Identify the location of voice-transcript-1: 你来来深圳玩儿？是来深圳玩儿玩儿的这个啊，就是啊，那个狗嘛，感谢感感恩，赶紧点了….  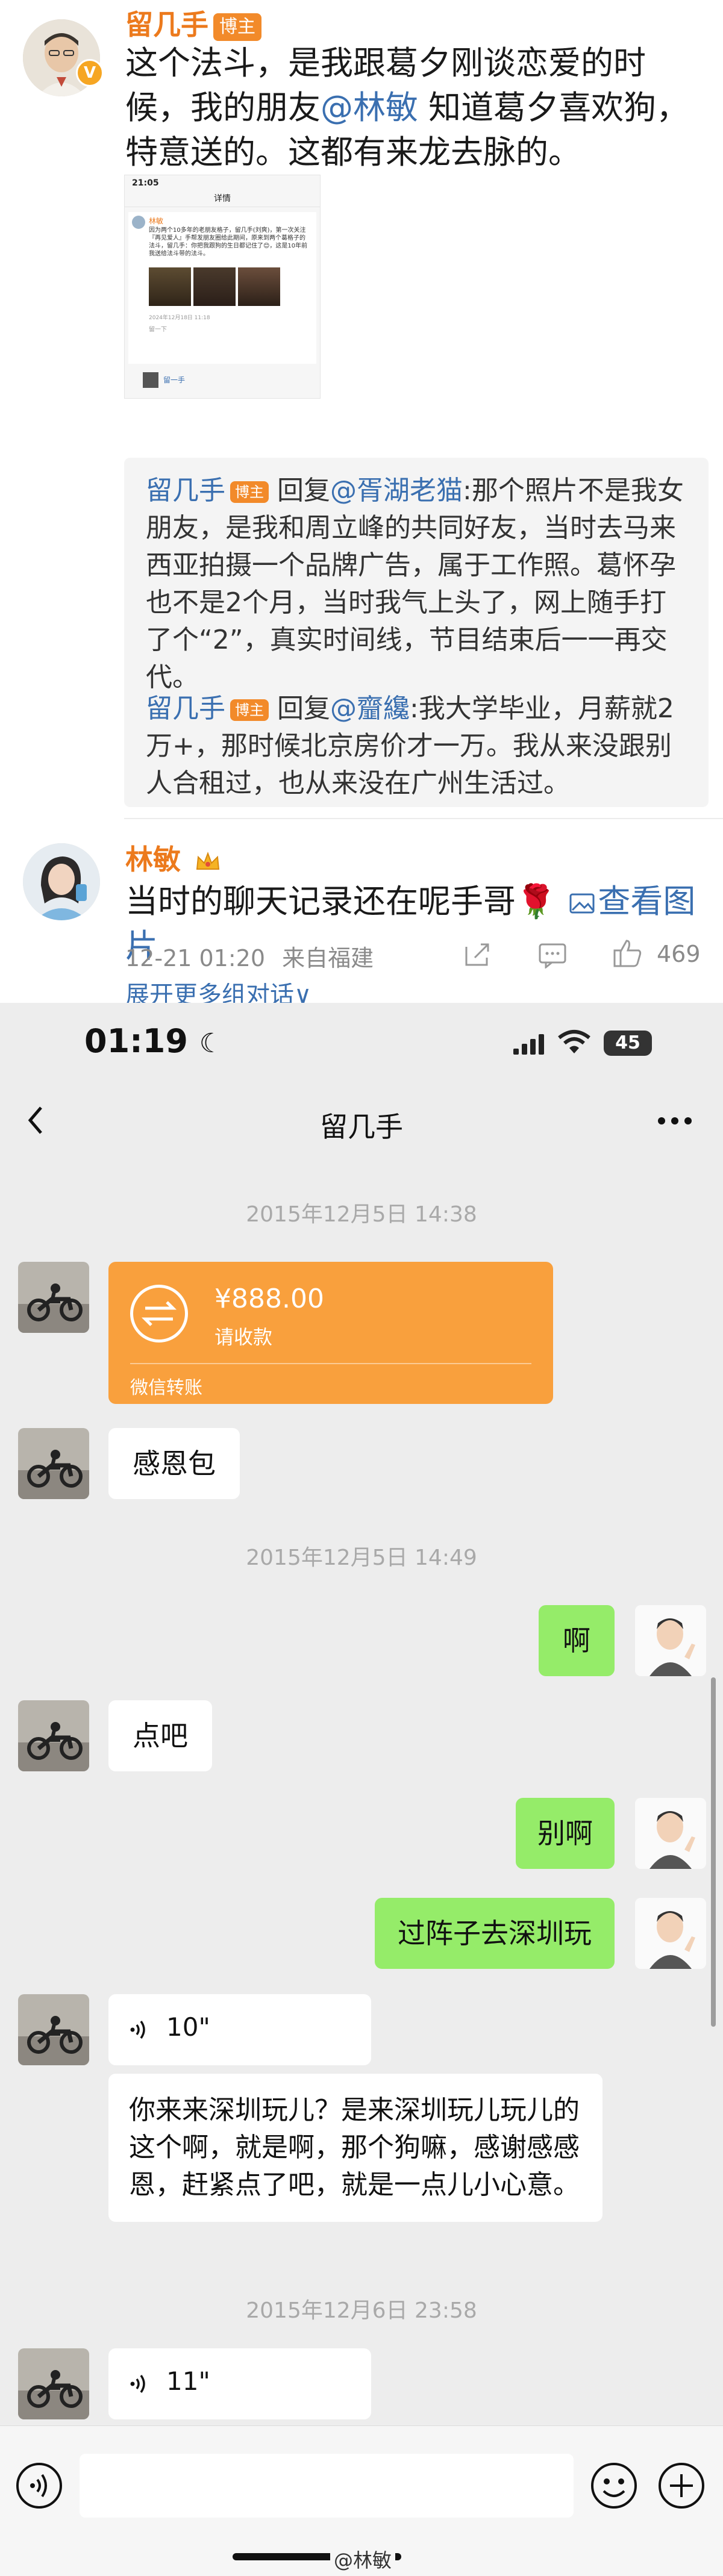
(355, 2148).